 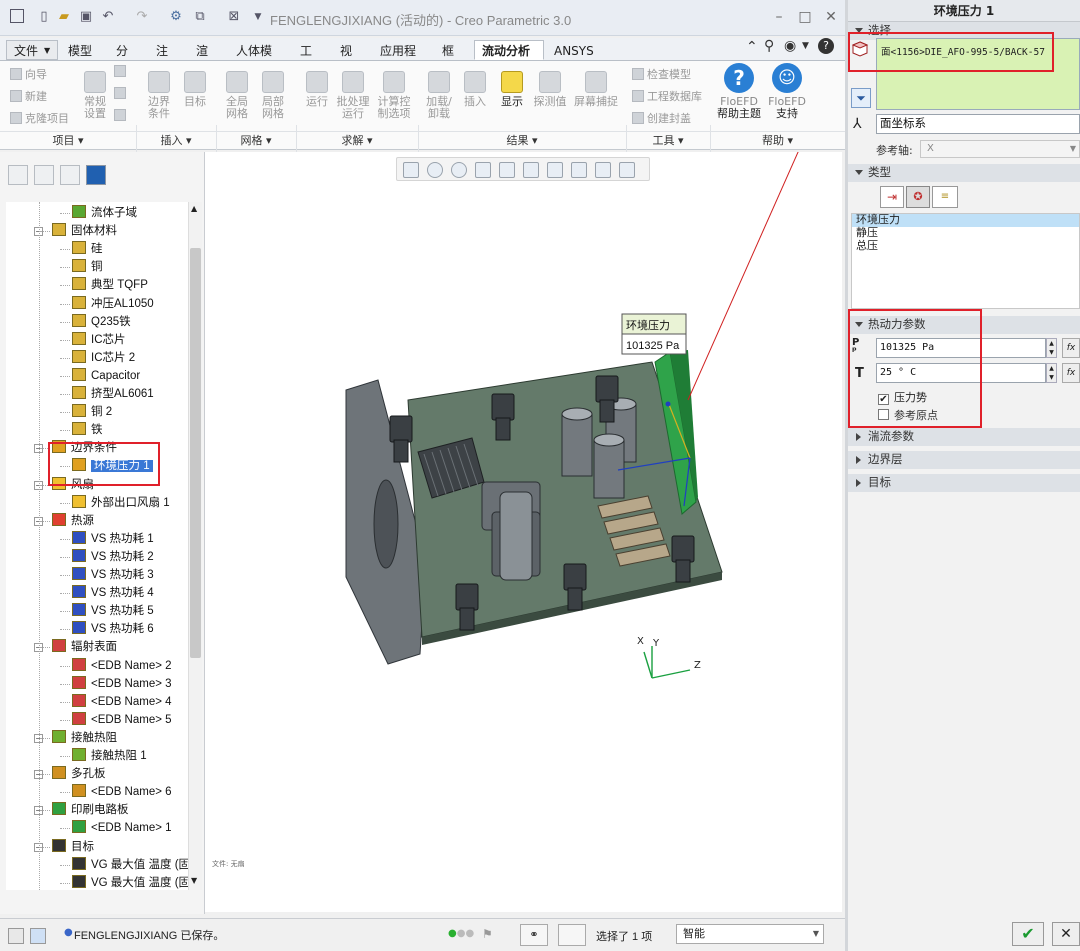 What do you see at coordinates (44, 175) in the screenshot?
I see `folder-browser-tab` at bounding box center [44, 175].